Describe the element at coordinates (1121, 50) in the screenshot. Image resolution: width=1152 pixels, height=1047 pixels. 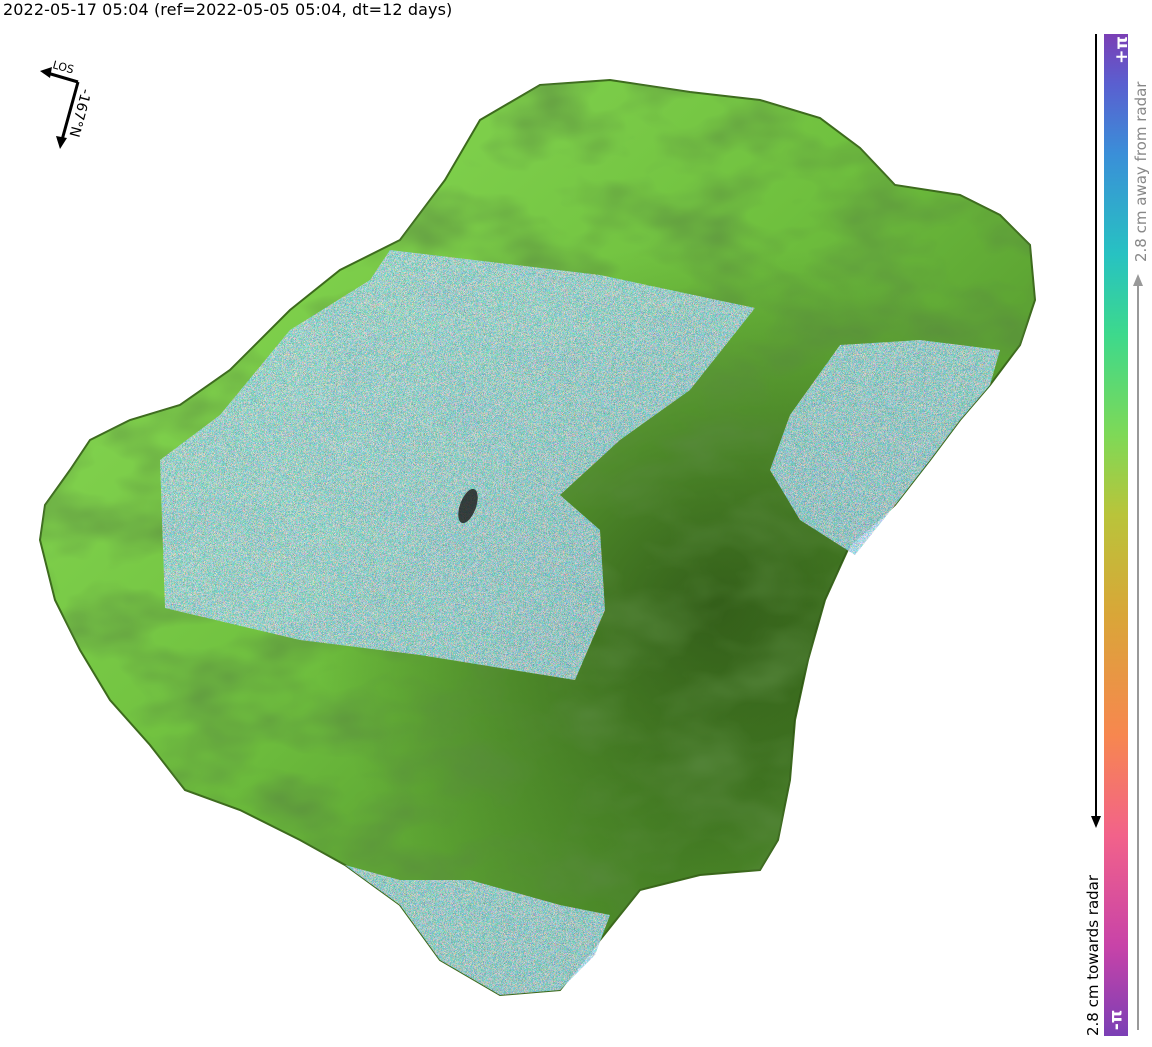
I see `colorbar-top-label: +π` at that location.